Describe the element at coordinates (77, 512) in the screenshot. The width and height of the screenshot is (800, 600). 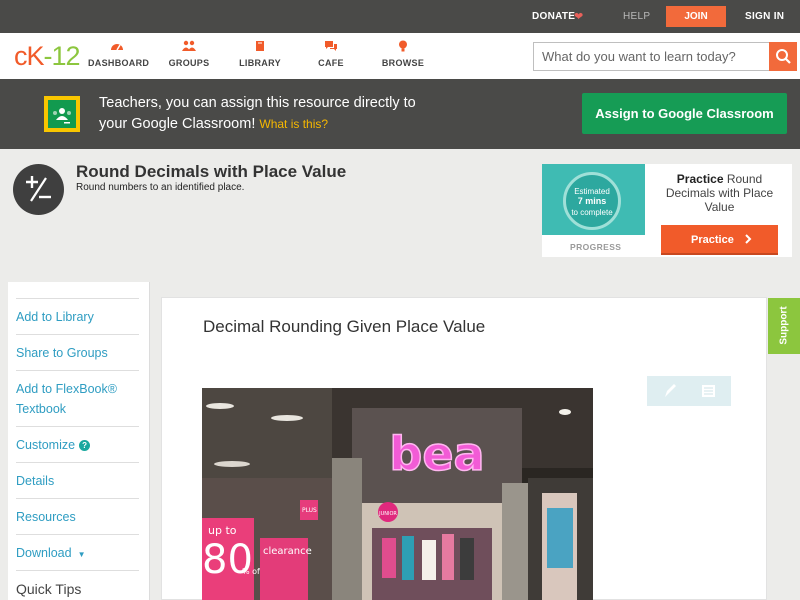
I see `sidebar-item-resources: Resources` at that location.